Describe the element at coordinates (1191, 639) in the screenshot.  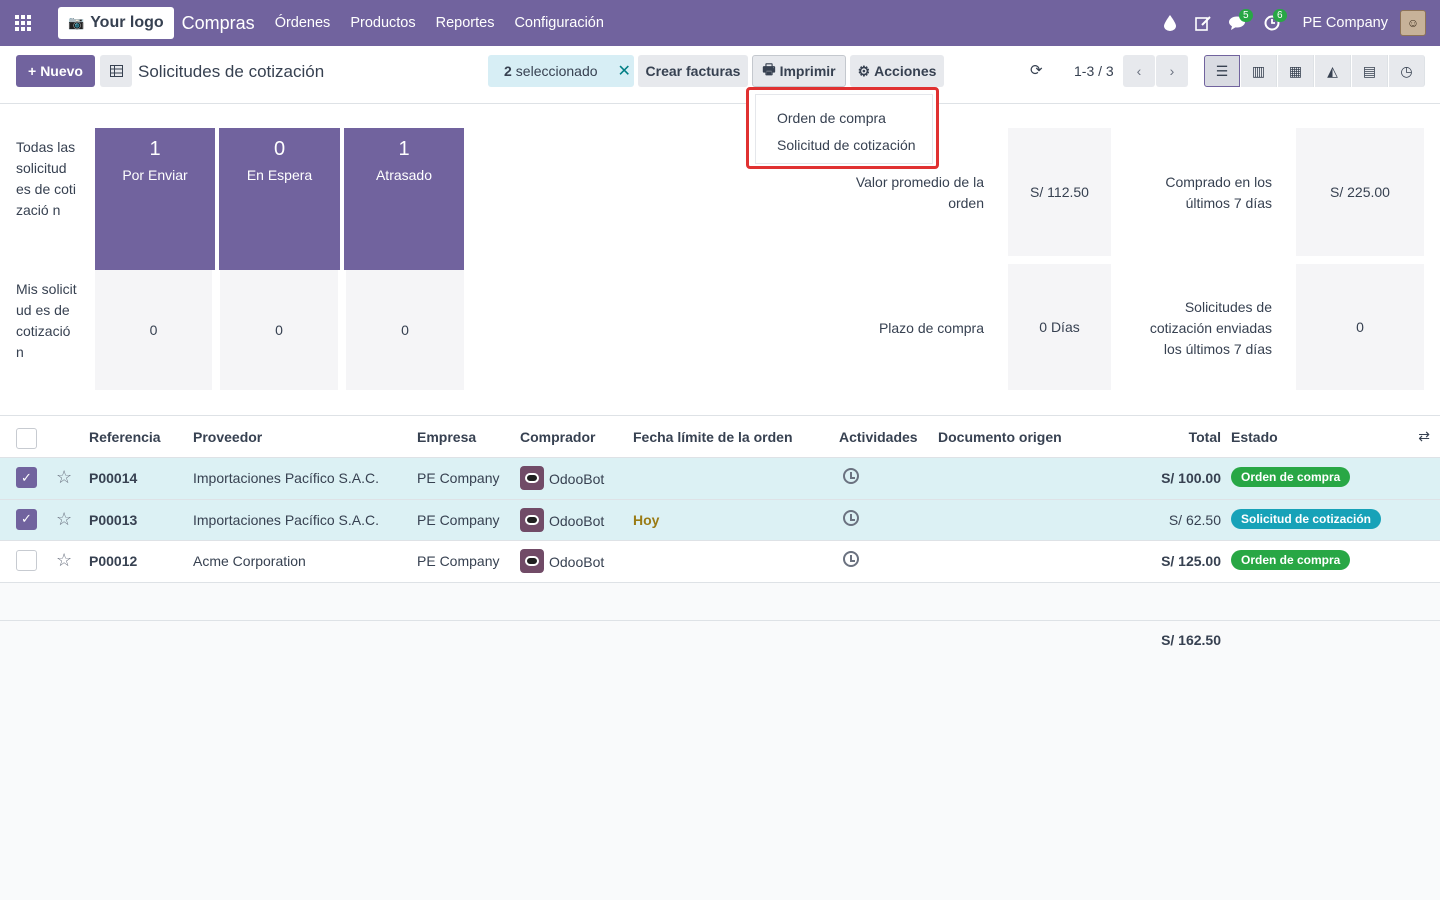
I see `grand-total: S/ 162.50` at that location.